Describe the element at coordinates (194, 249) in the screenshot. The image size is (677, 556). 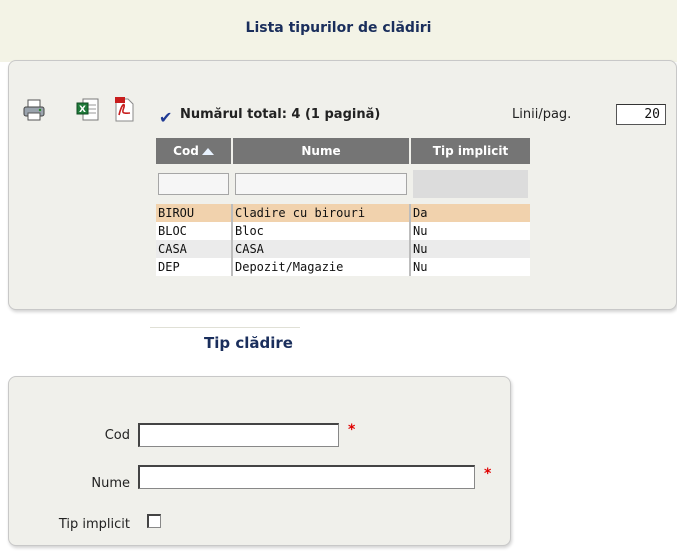
I see `cell-cod: CASA` at that location.